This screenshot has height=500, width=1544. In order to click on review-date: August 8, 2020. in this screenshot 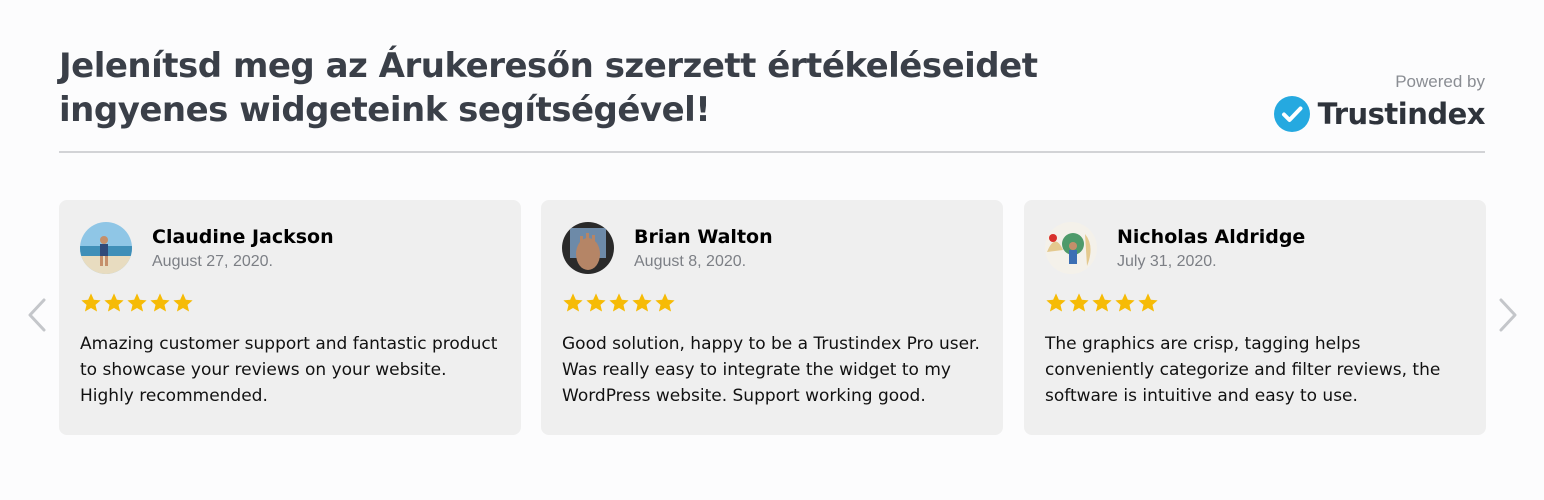, I will do `click(690, 261)`.